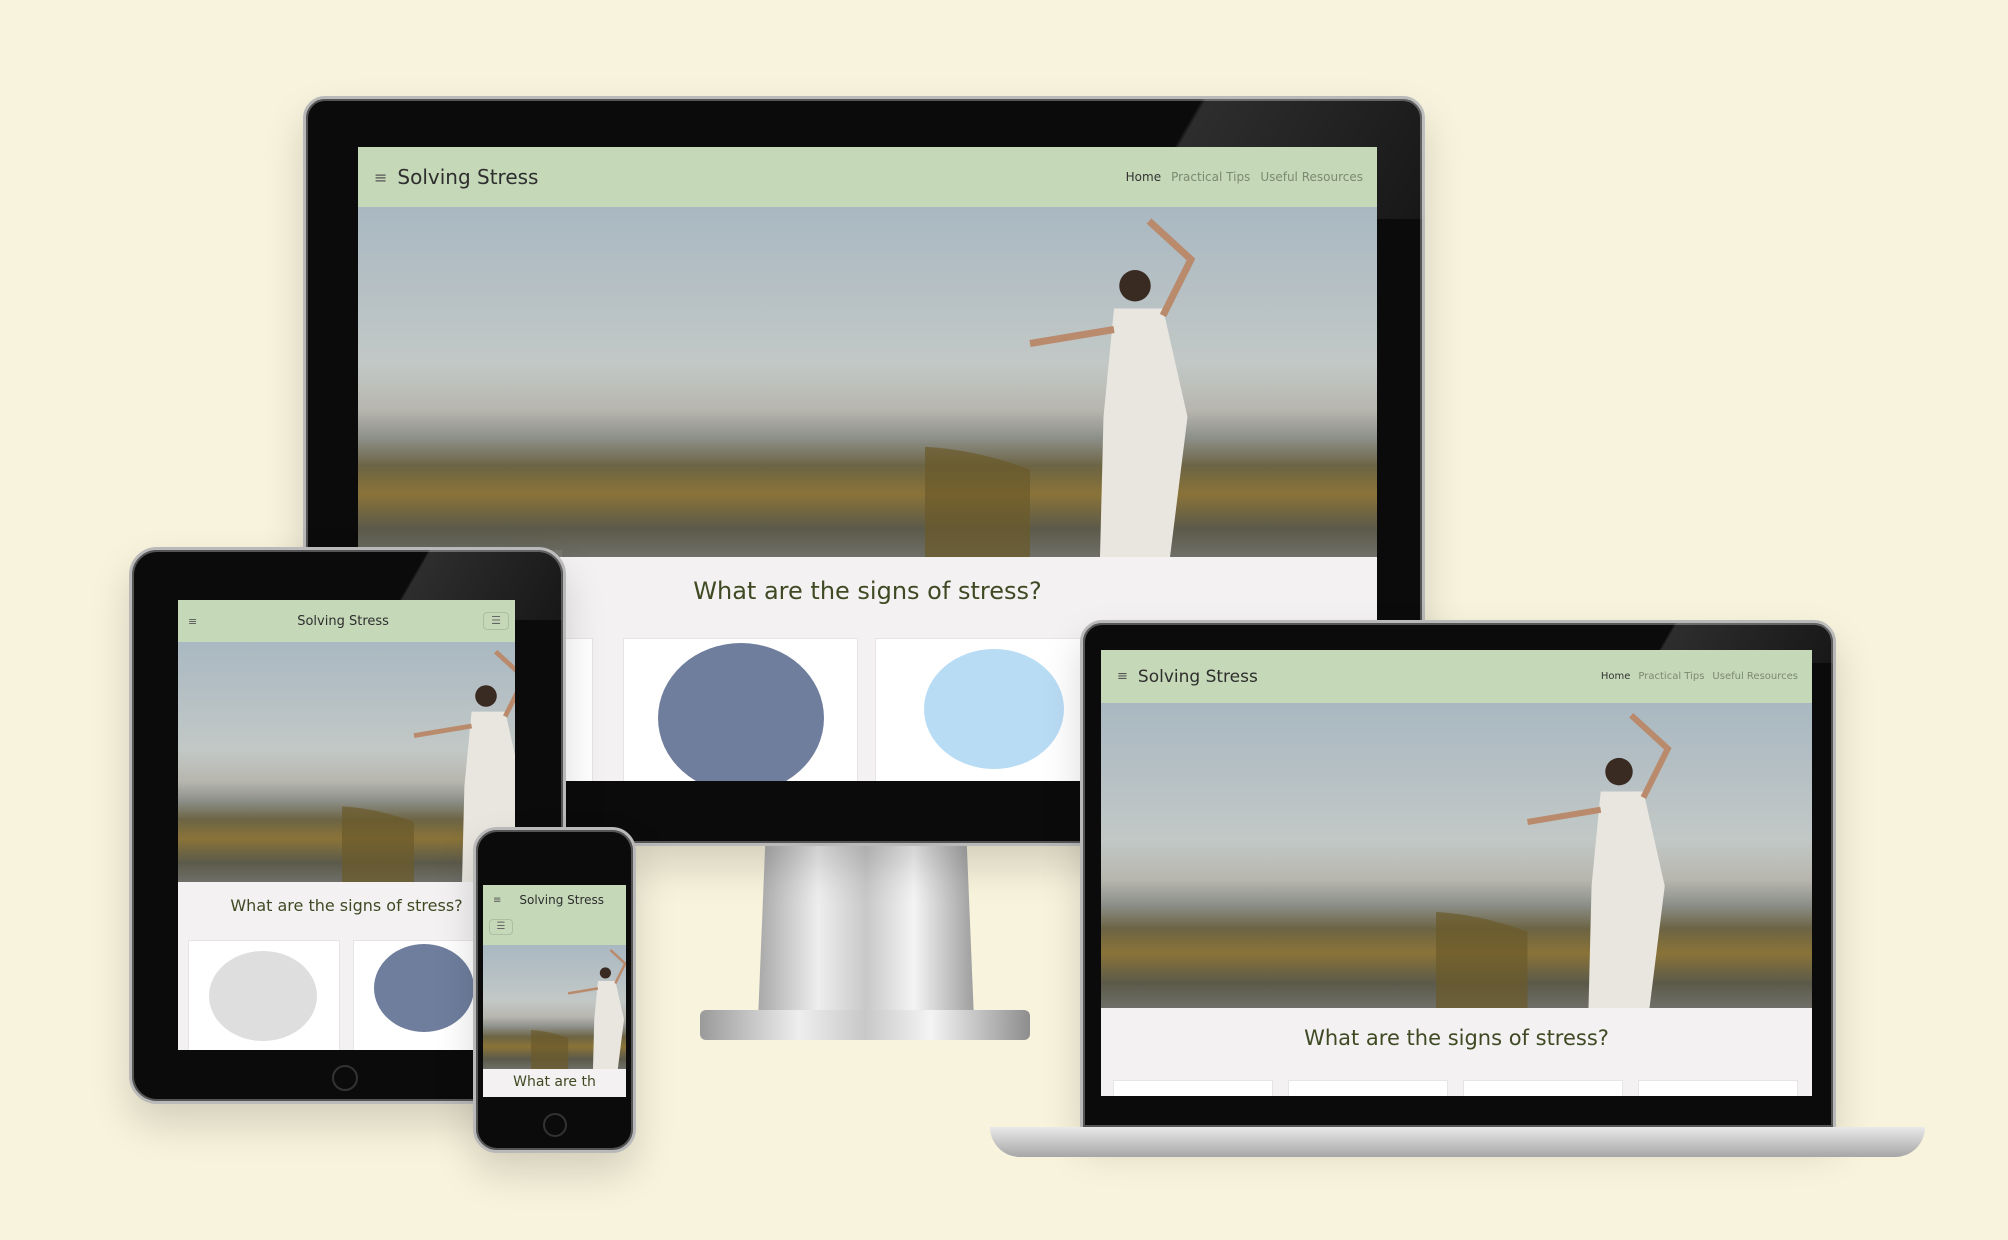  I want to click on phone-screen: ≡ Solving Stress ☰ What are th, so click(554, 991).